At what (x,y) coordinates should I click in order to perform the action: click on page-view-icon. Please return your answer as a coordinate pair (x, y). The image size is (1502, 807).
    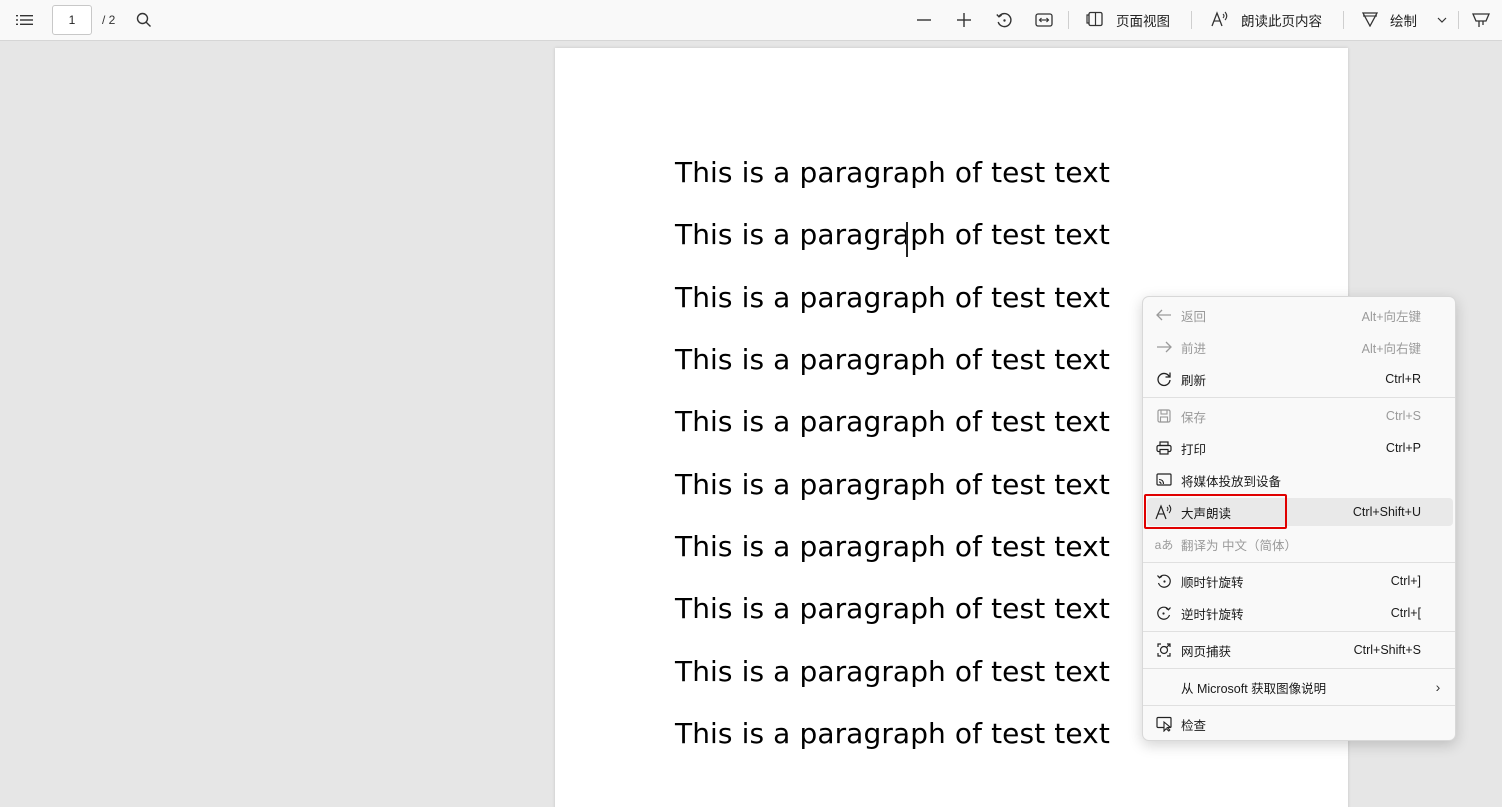
    Looking at the image, I should click on (1095, 20).